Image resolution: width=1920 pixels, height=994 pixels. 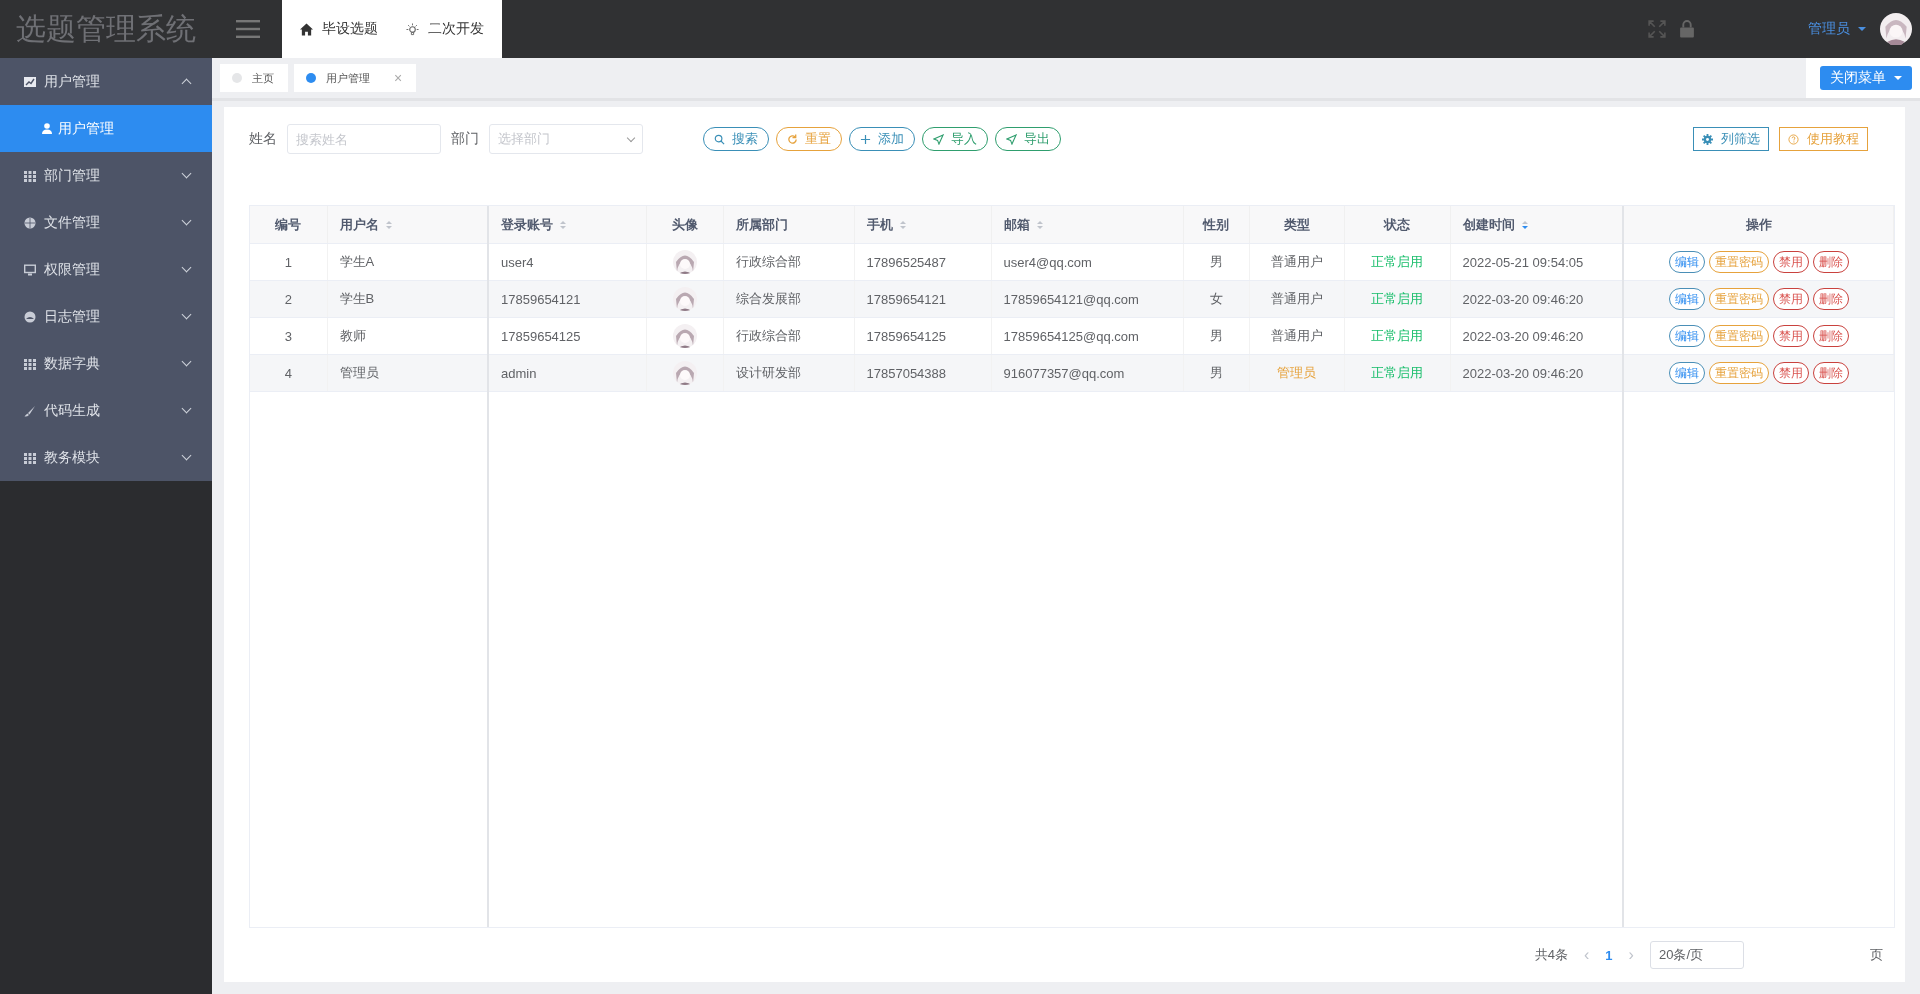 I want to click on sidebar-subitem: 用户管理, so click(x=106, y=128).